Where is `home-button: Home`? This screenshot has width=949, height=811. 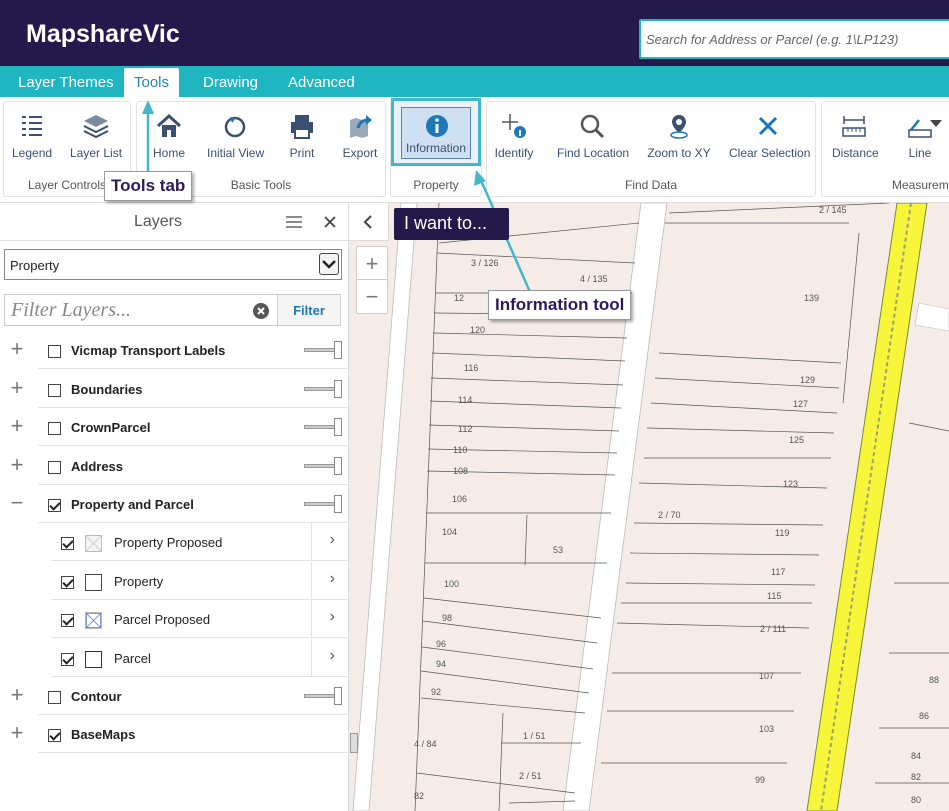 home-button: Home is located at coordinates (169, 136).